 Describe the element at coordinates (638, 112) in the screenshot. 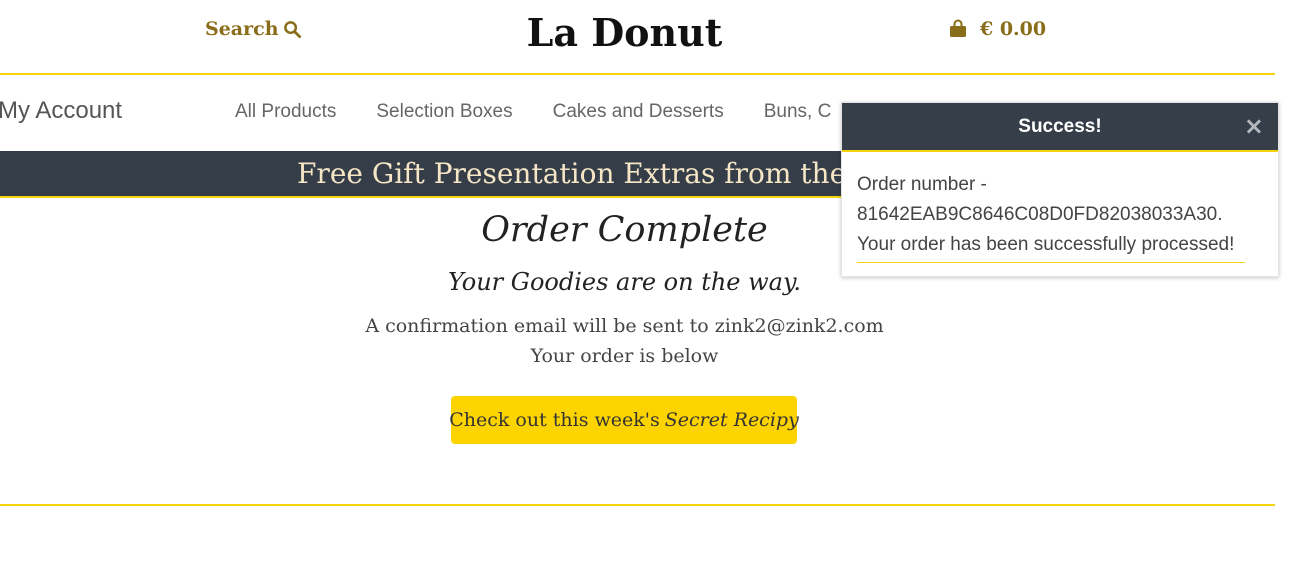

I see `nav-item-cakes-desserts: Cakes and Desserts` at that location.